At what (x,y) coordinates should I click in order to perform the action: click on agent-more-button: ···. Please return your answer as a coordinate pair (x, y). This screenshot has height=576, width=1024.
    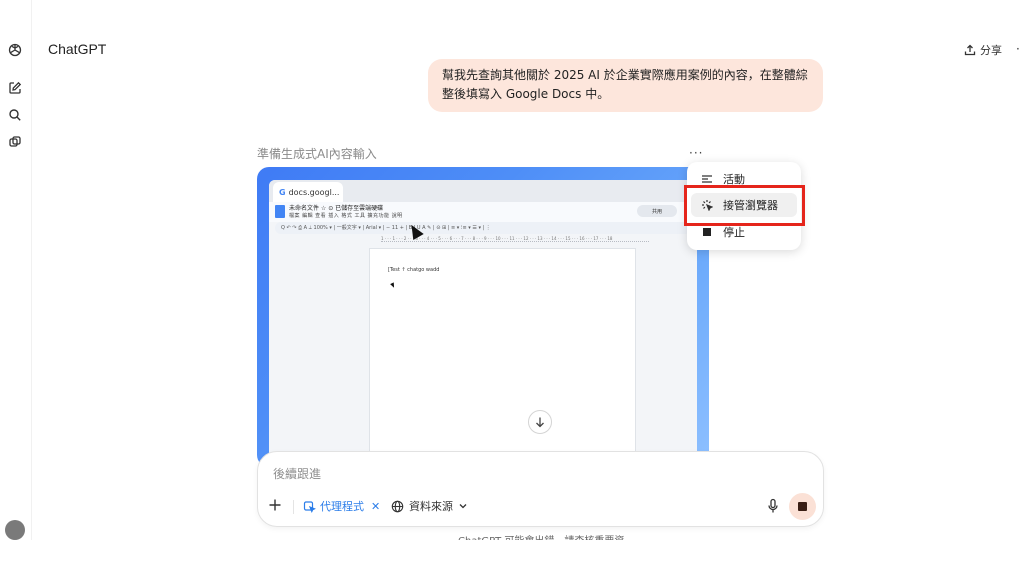
    Looking at the image, I should click on (696, 153).